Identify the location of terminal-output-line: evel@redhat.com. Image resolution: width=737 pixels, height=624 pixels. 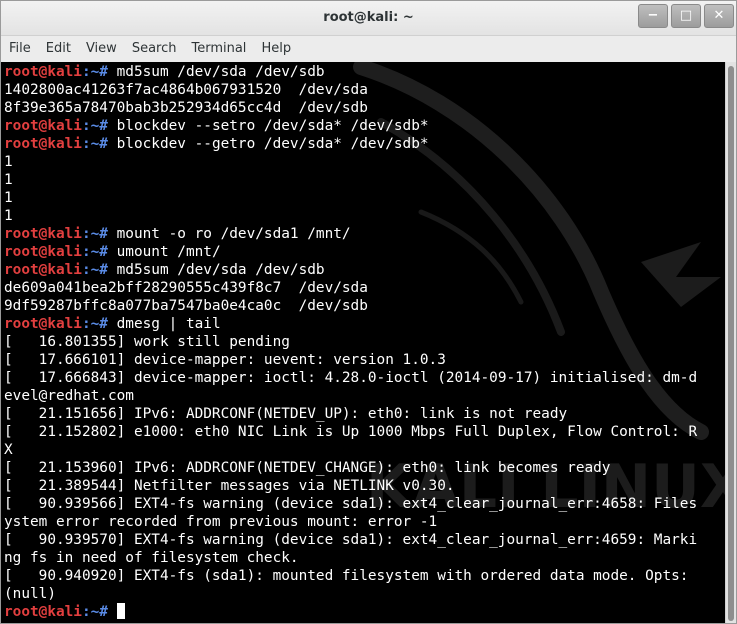
(364, 396).